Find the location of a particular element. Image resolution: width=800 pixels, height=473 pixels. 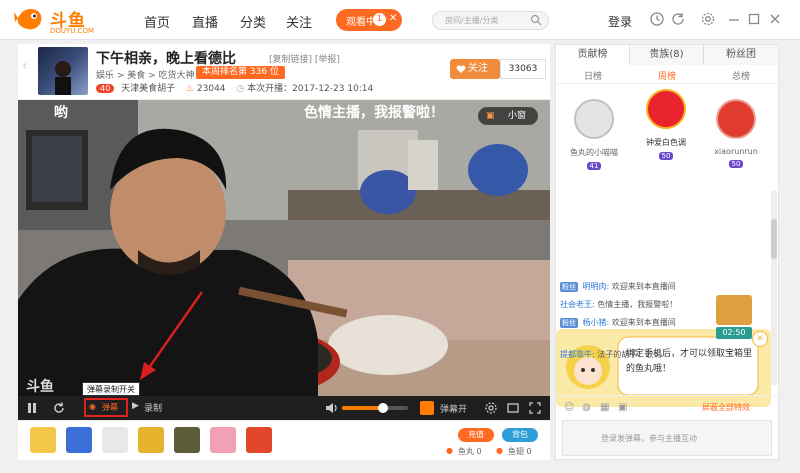

chat-input-placeholder: 登录发弹幕，参与主播互动 is located at coordinates (649, 438).